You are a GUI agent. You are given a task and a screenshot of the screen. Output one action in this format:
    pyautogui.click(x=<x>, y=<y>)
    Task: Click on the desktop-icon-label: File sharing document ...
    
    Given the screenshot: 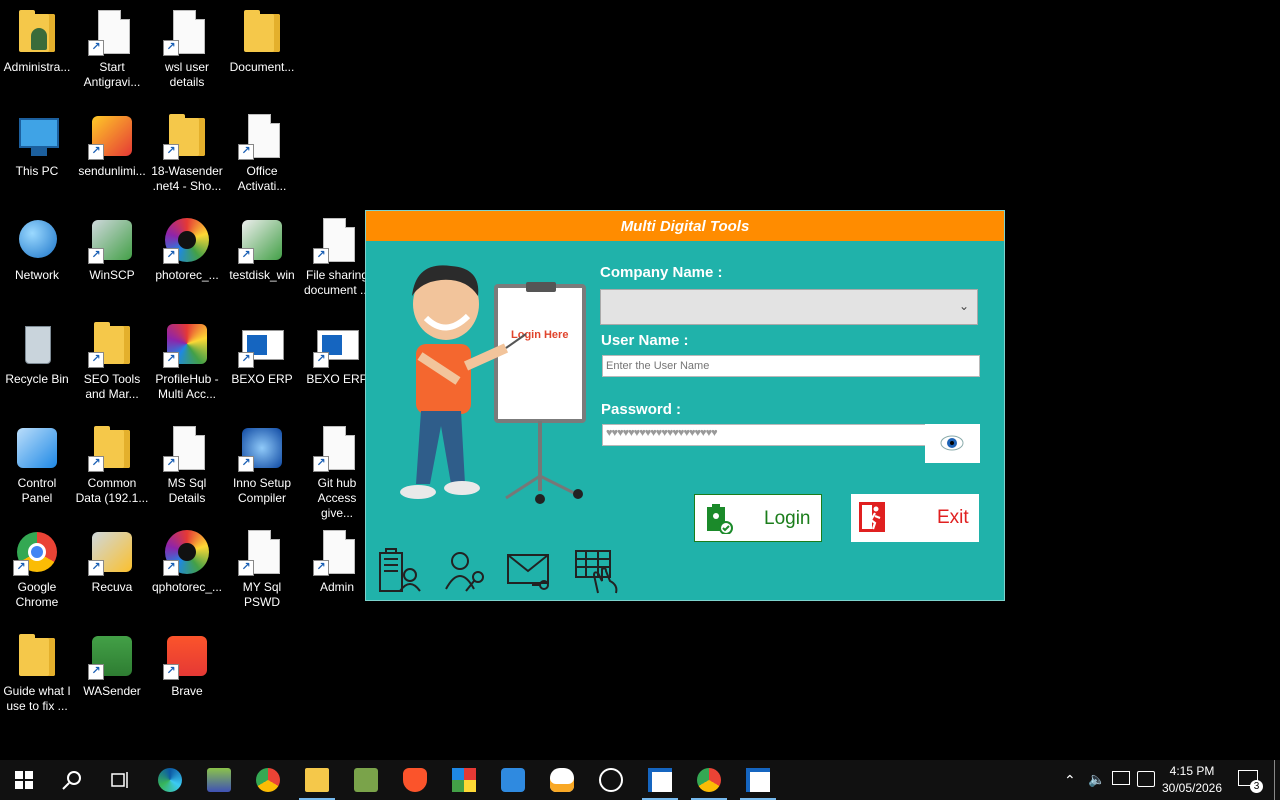 What is the action you would take?
    pyautogui.click(x=336, y=282)
    